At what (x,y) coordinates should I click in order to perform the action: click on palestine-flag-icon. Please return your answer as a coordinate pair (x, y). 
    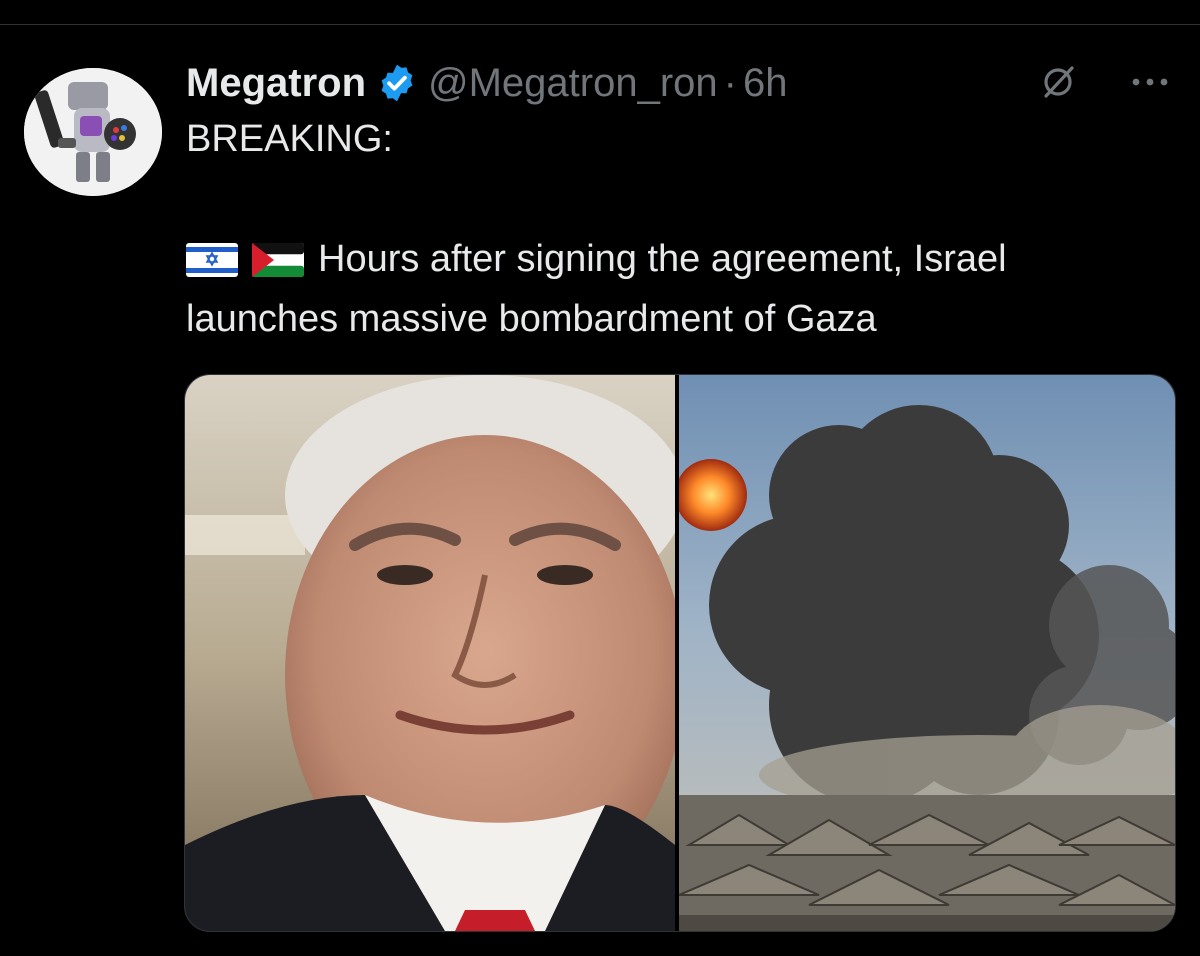
    Looking at the image, I should click on (278, 259).